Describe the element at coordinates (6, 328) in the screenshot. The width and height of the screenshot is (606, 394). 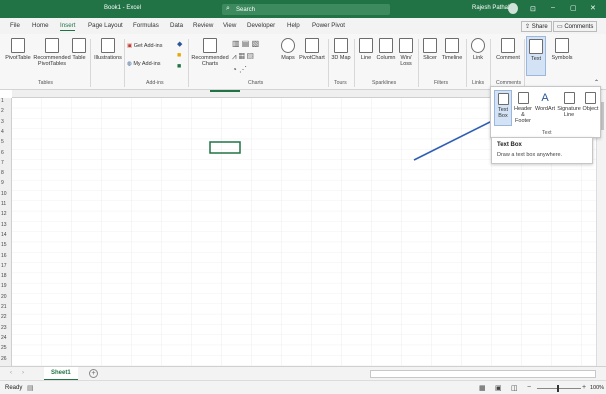
I see `row-number: 23` at that location.